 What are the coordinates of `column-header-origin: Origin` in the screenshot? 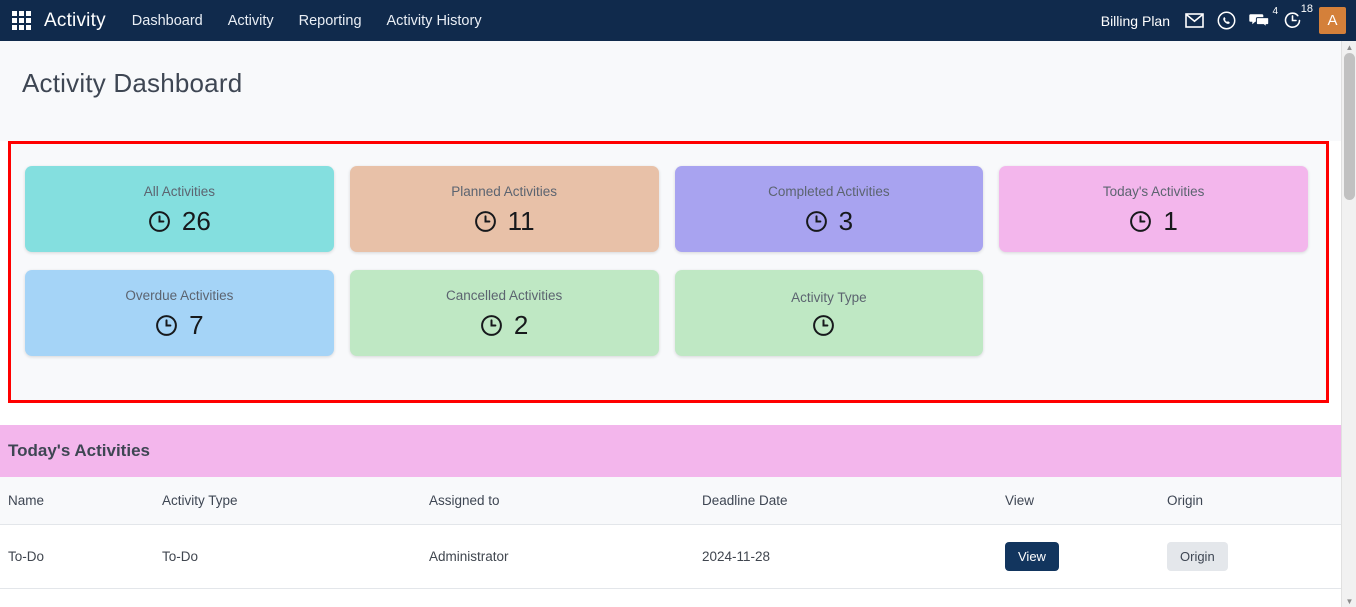 It's located at (1254, 501).